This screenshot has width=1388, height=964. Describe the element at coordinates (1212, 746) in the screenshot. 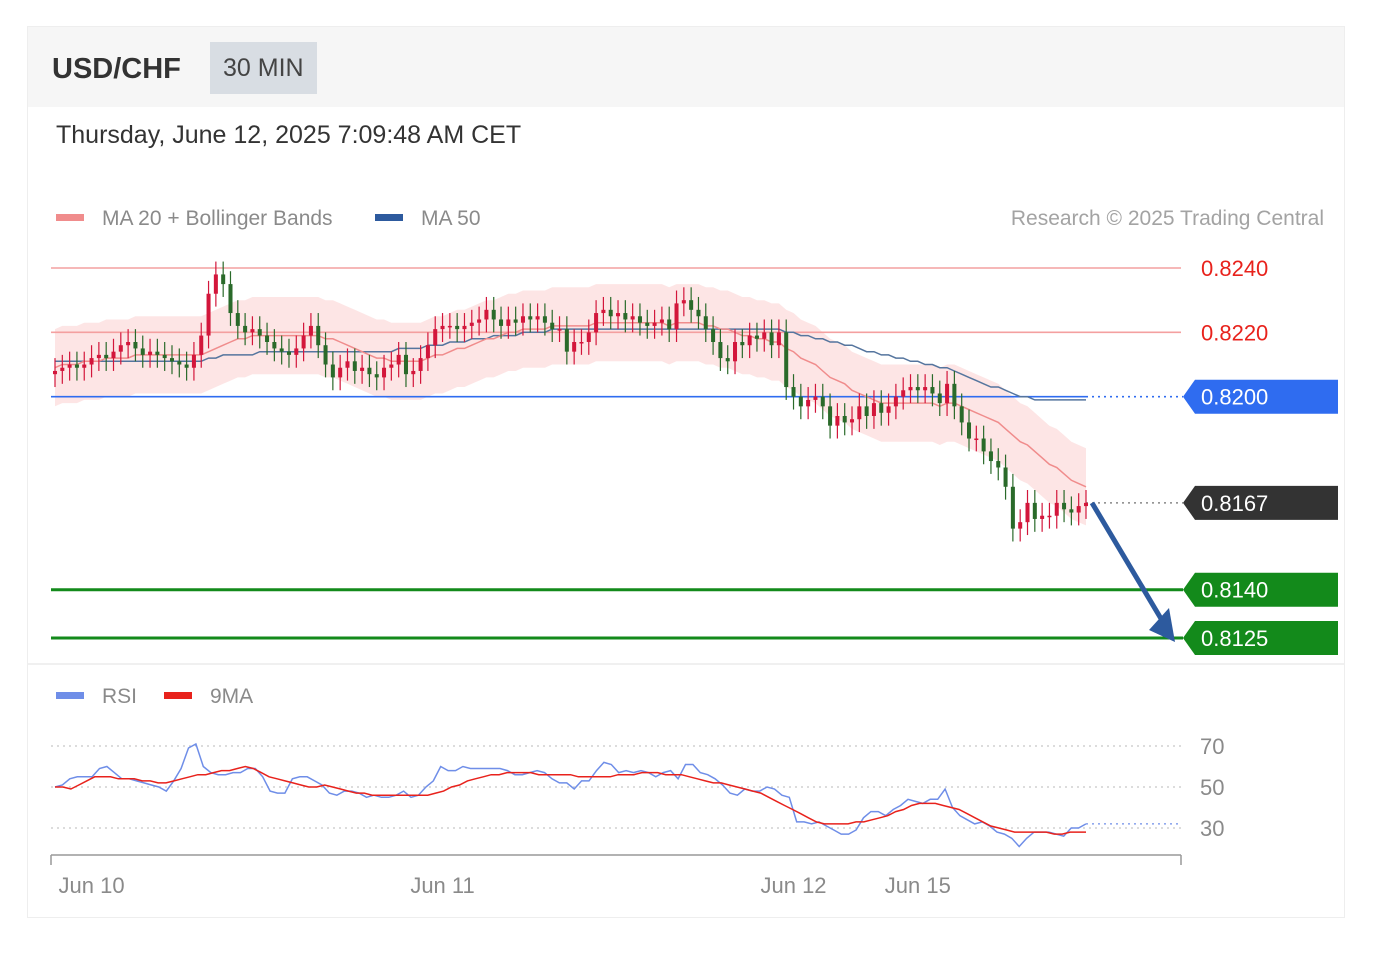

I see `rsi-level-label-70: 70` at that location.